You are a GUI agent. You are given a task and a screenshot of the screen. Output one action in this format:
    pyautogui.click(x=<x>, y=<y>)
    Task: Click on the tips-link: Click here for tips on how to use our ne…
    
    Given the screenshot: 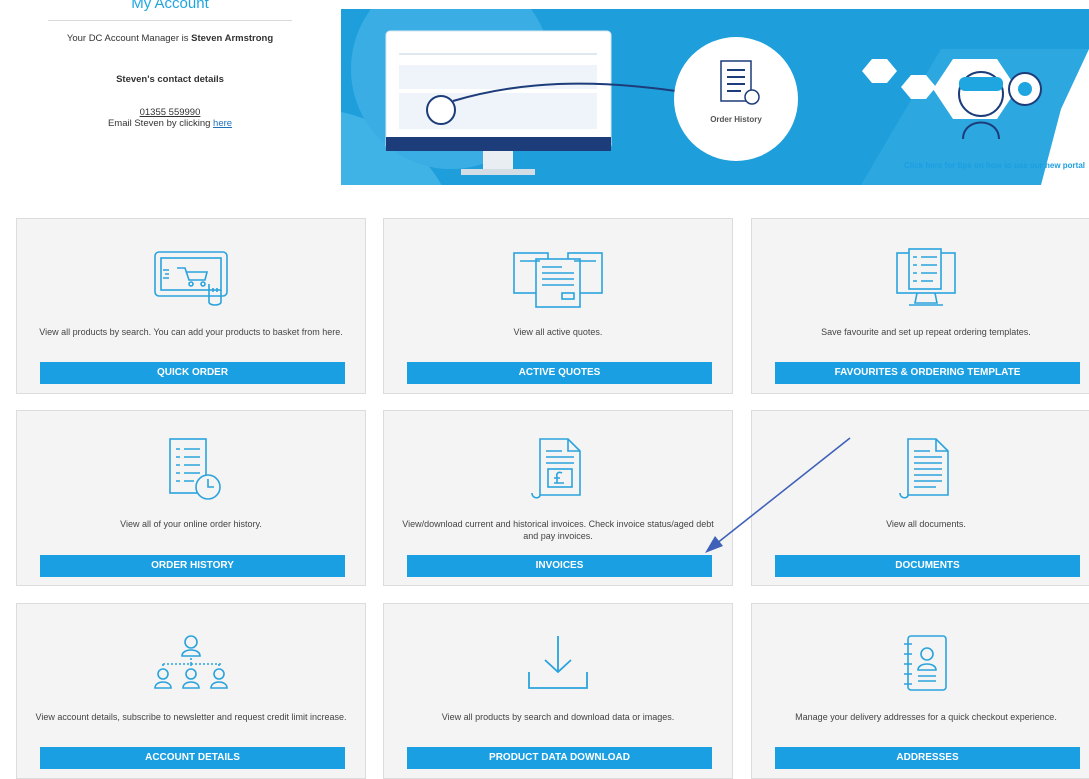 What is the action you would take?
    pyautogui.click(x=994, y=165)
    